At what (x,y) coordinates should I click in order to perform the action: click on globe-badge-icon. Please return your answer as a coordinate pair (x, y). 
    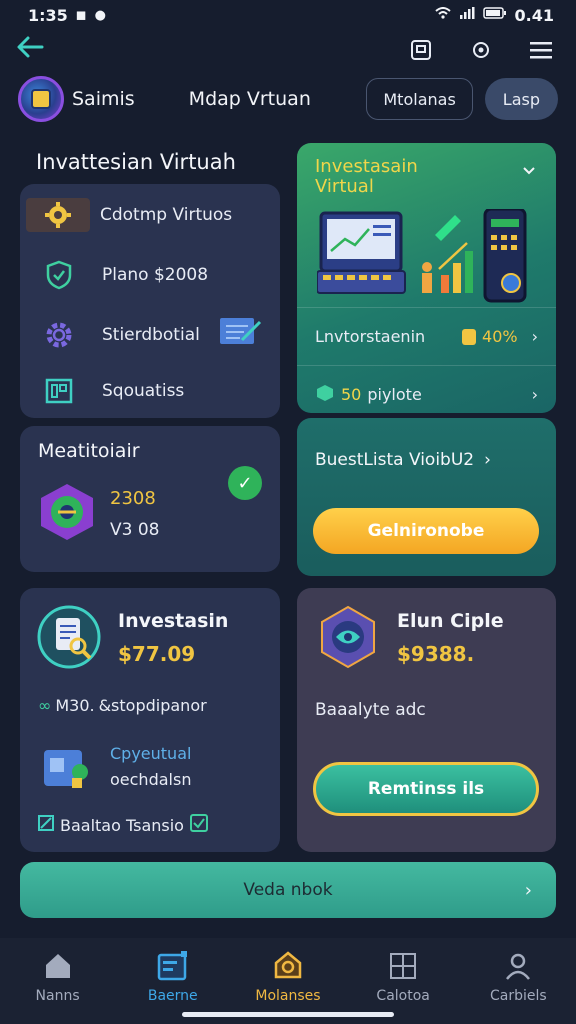
    Looking at the image, I should click on (348, 639).